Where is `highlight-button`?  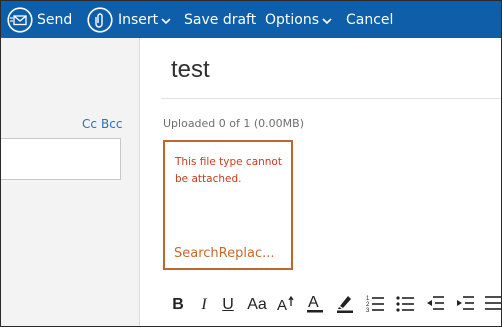 highlight-button is located at coordinates (345, 305).